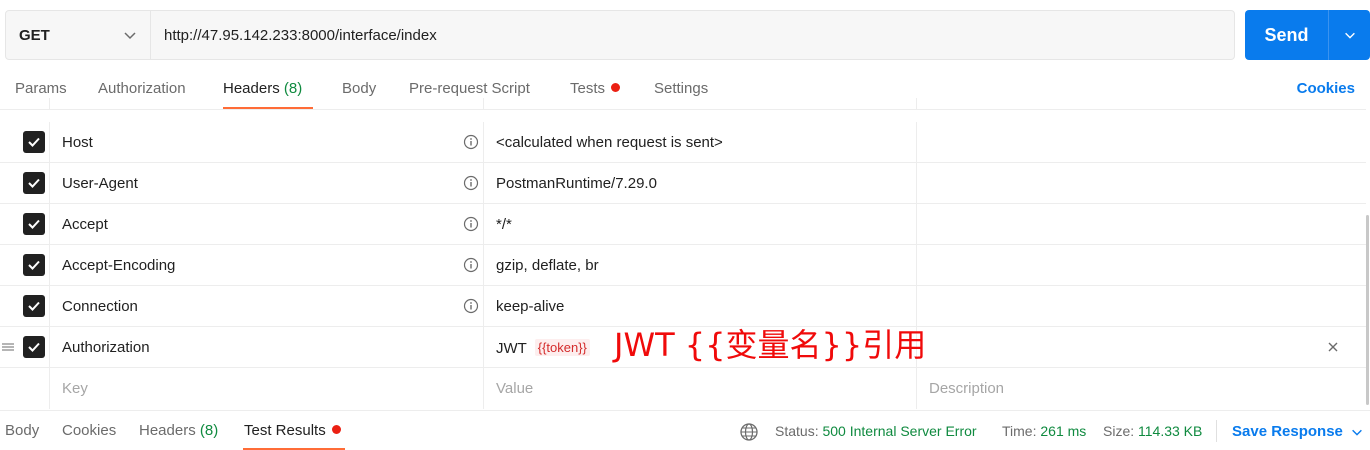  What do you see at coordinates (1287, 35) in the screenshot?
I see `send-button: Send` at bounding box center [1287, 35].